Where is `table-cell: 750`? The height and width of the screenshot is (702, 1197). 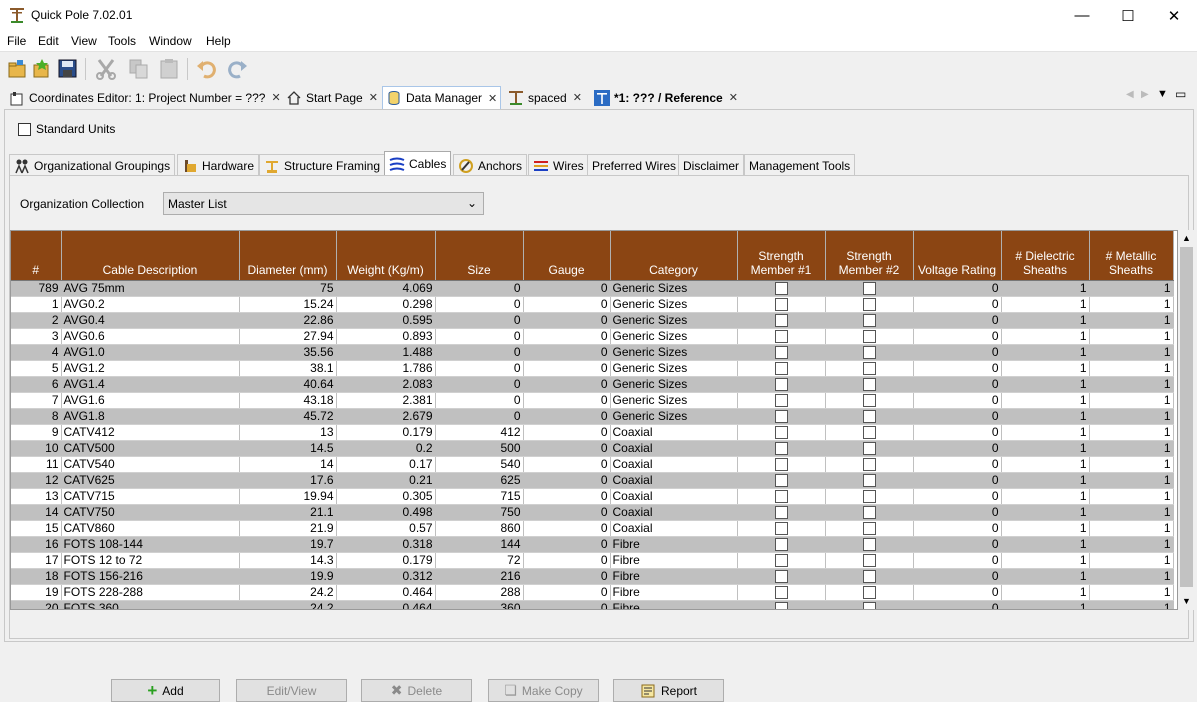
table-cell: 750 is located at coordinates (479, 512).